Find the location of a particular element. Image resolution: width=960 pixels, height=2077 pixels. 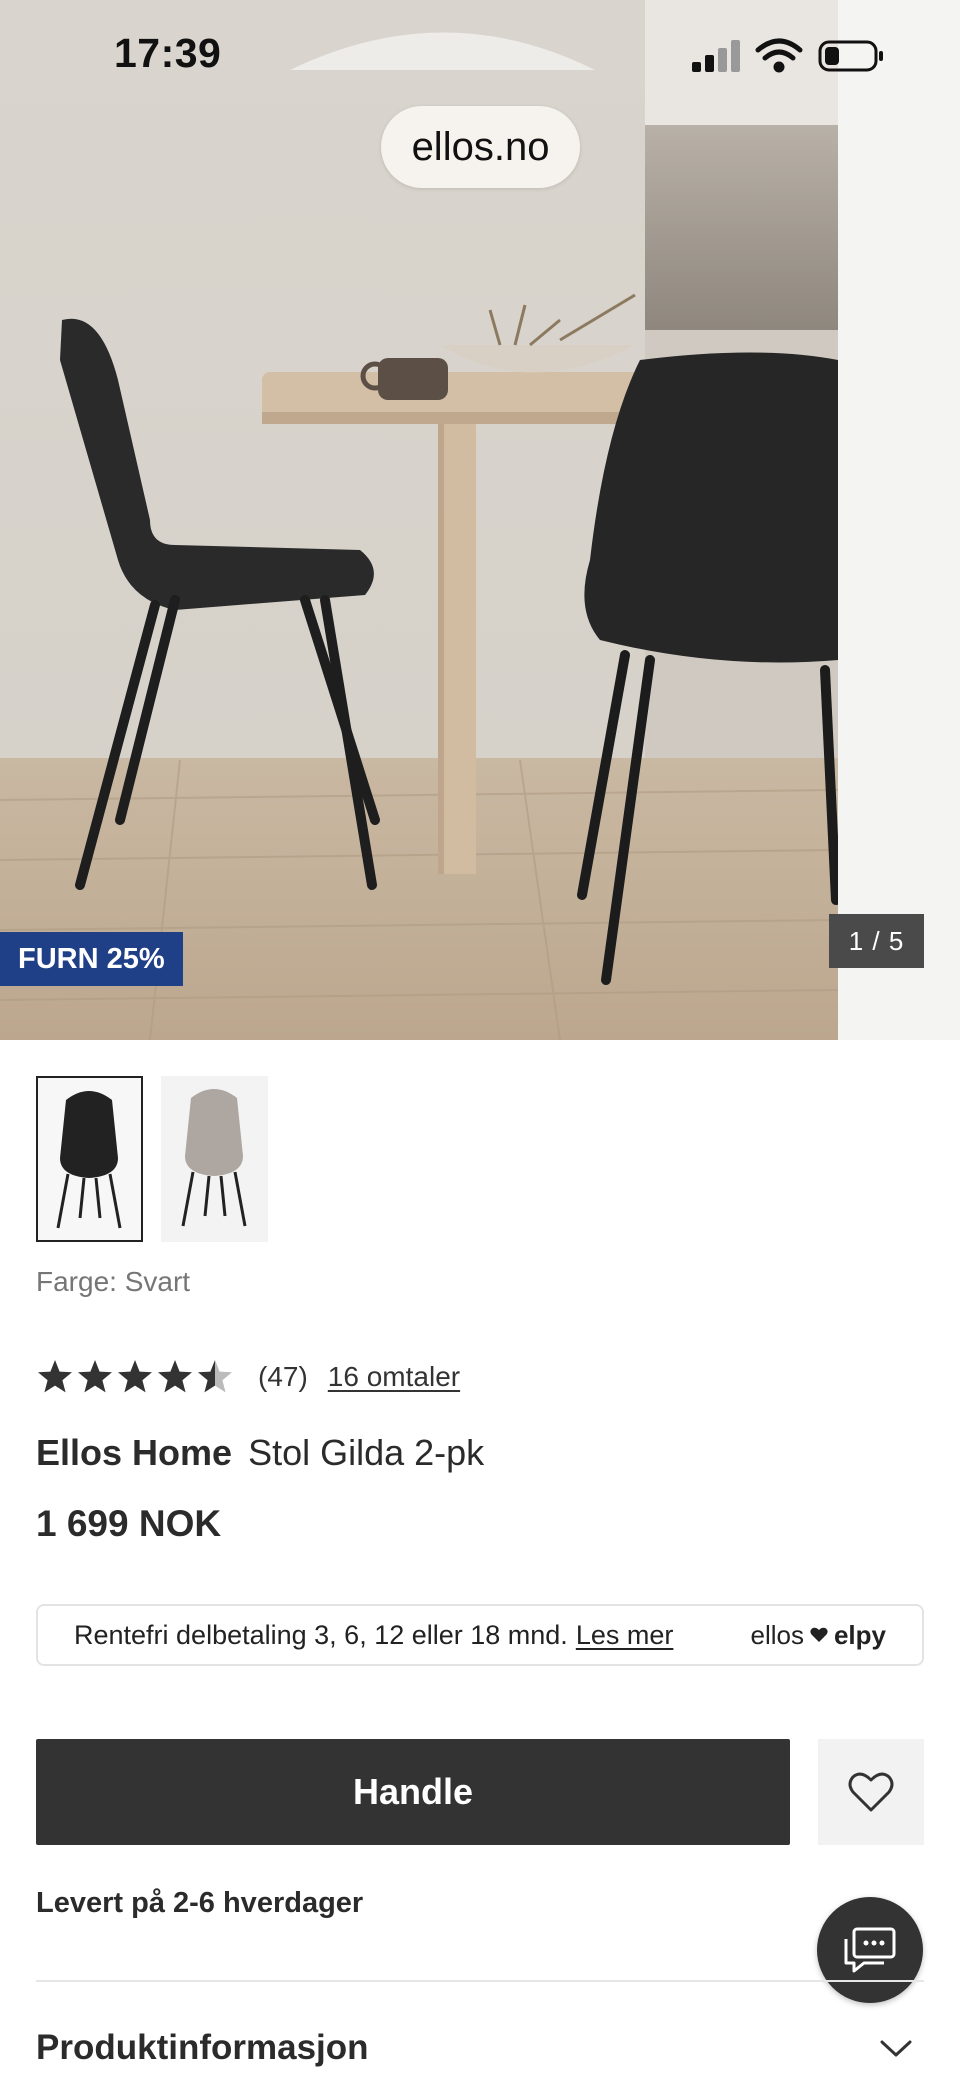

chat-button is located at coordinates (870, 1950).